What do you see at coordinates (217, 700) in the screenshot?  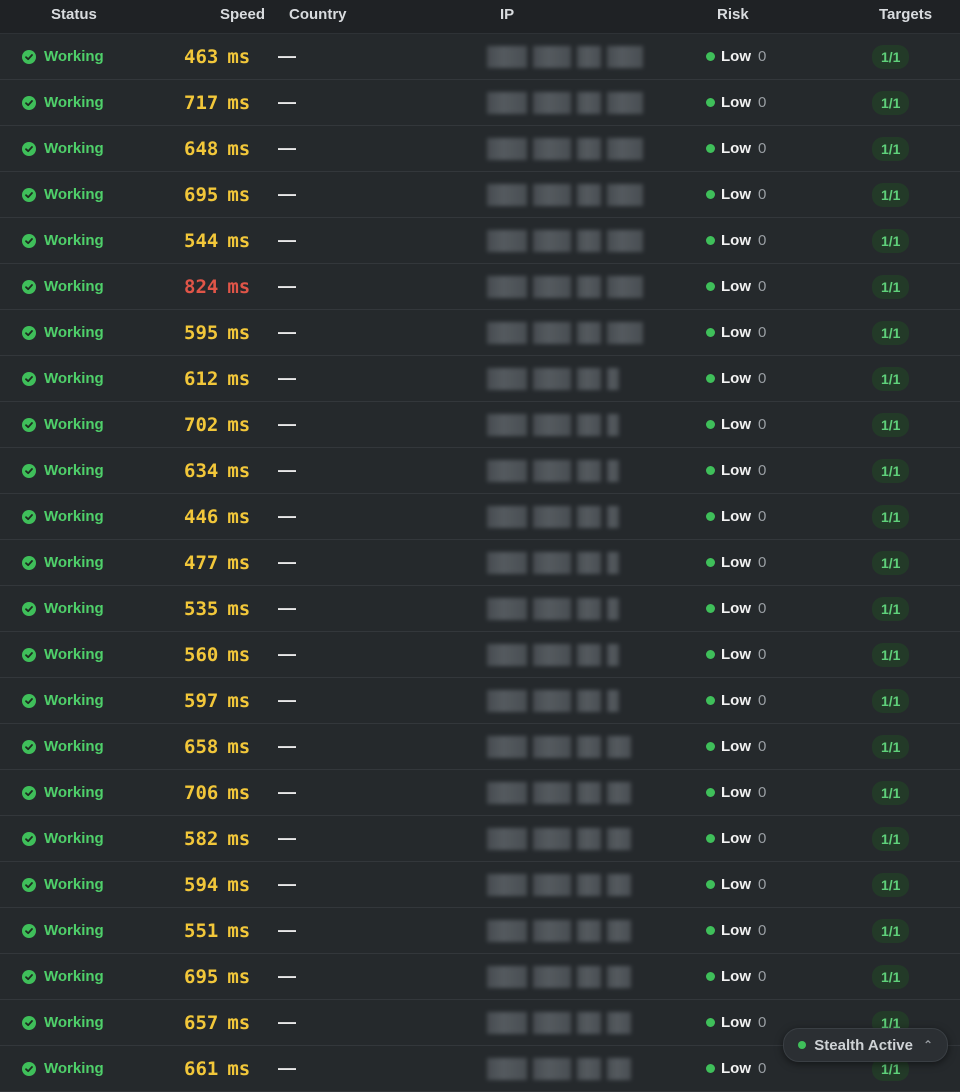 I see `speed-cell: 597 ms` at bounding box center [217, 700].